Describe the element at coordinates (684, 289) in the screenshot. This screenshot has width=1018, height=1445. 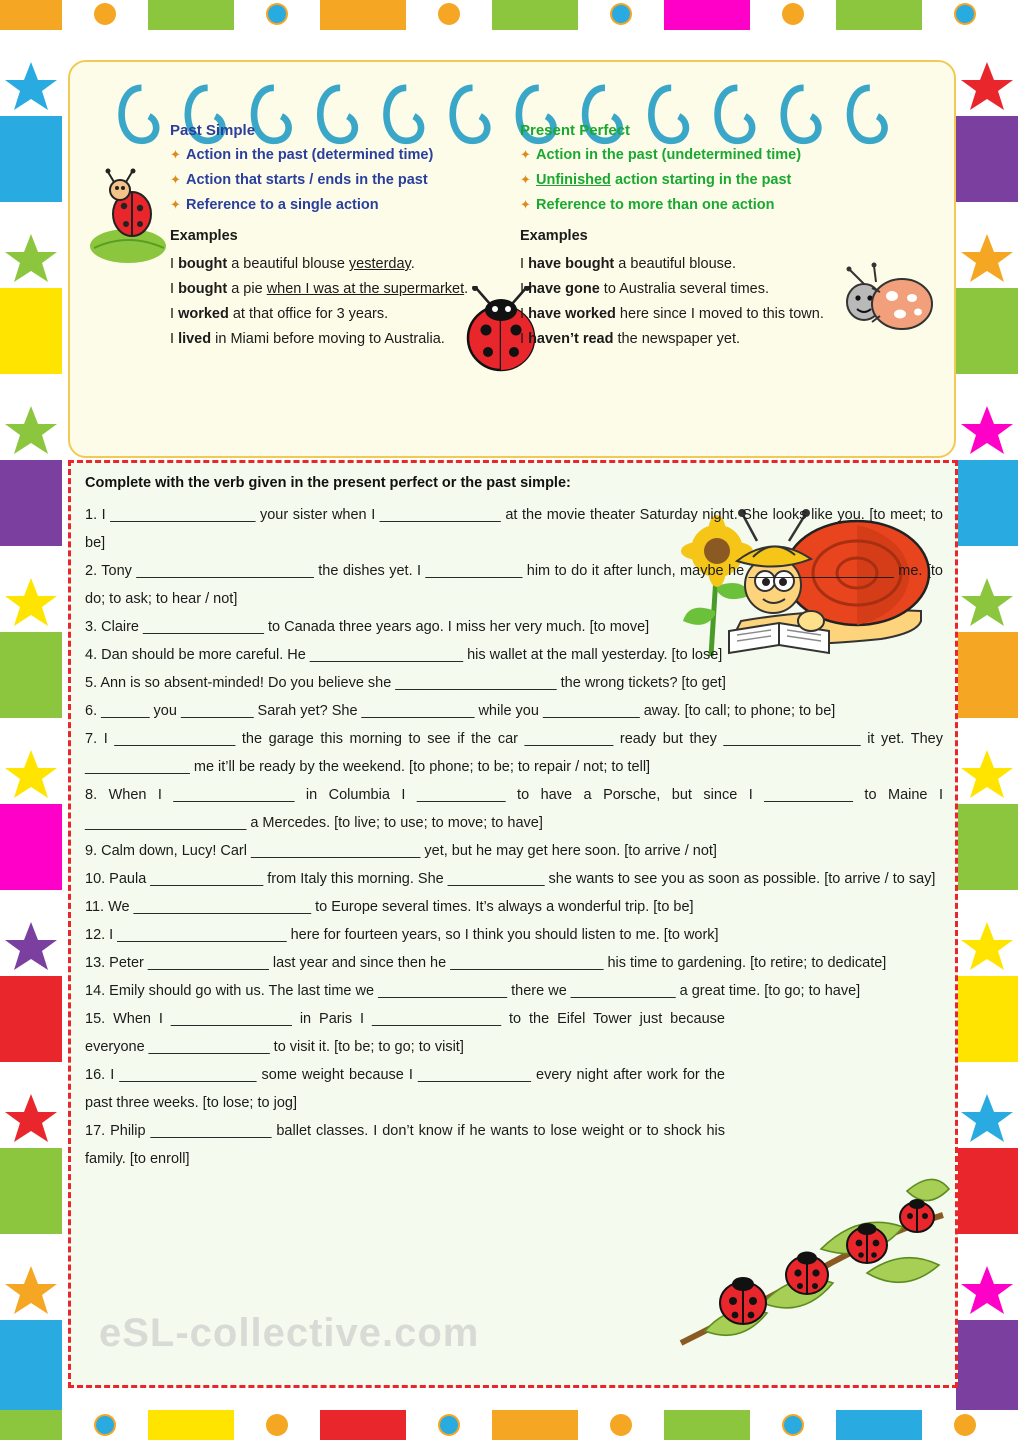
I see `ex-post: to Australia several times.` at that location.